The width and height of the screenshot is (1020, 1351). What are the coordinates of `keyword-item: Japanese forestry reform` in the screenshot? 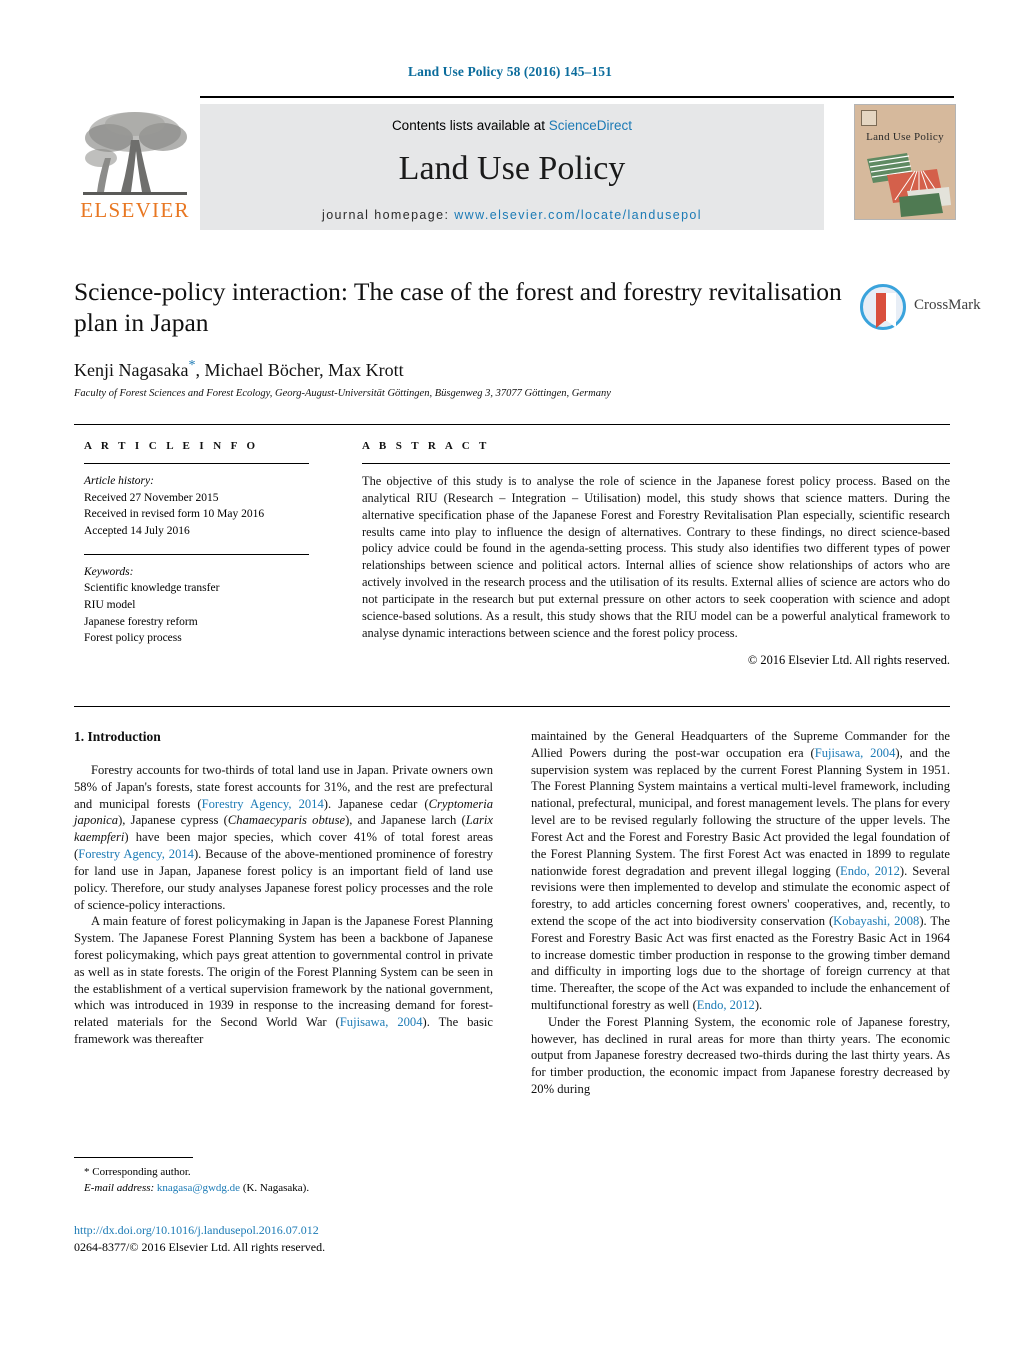 It's located at (141, 621).